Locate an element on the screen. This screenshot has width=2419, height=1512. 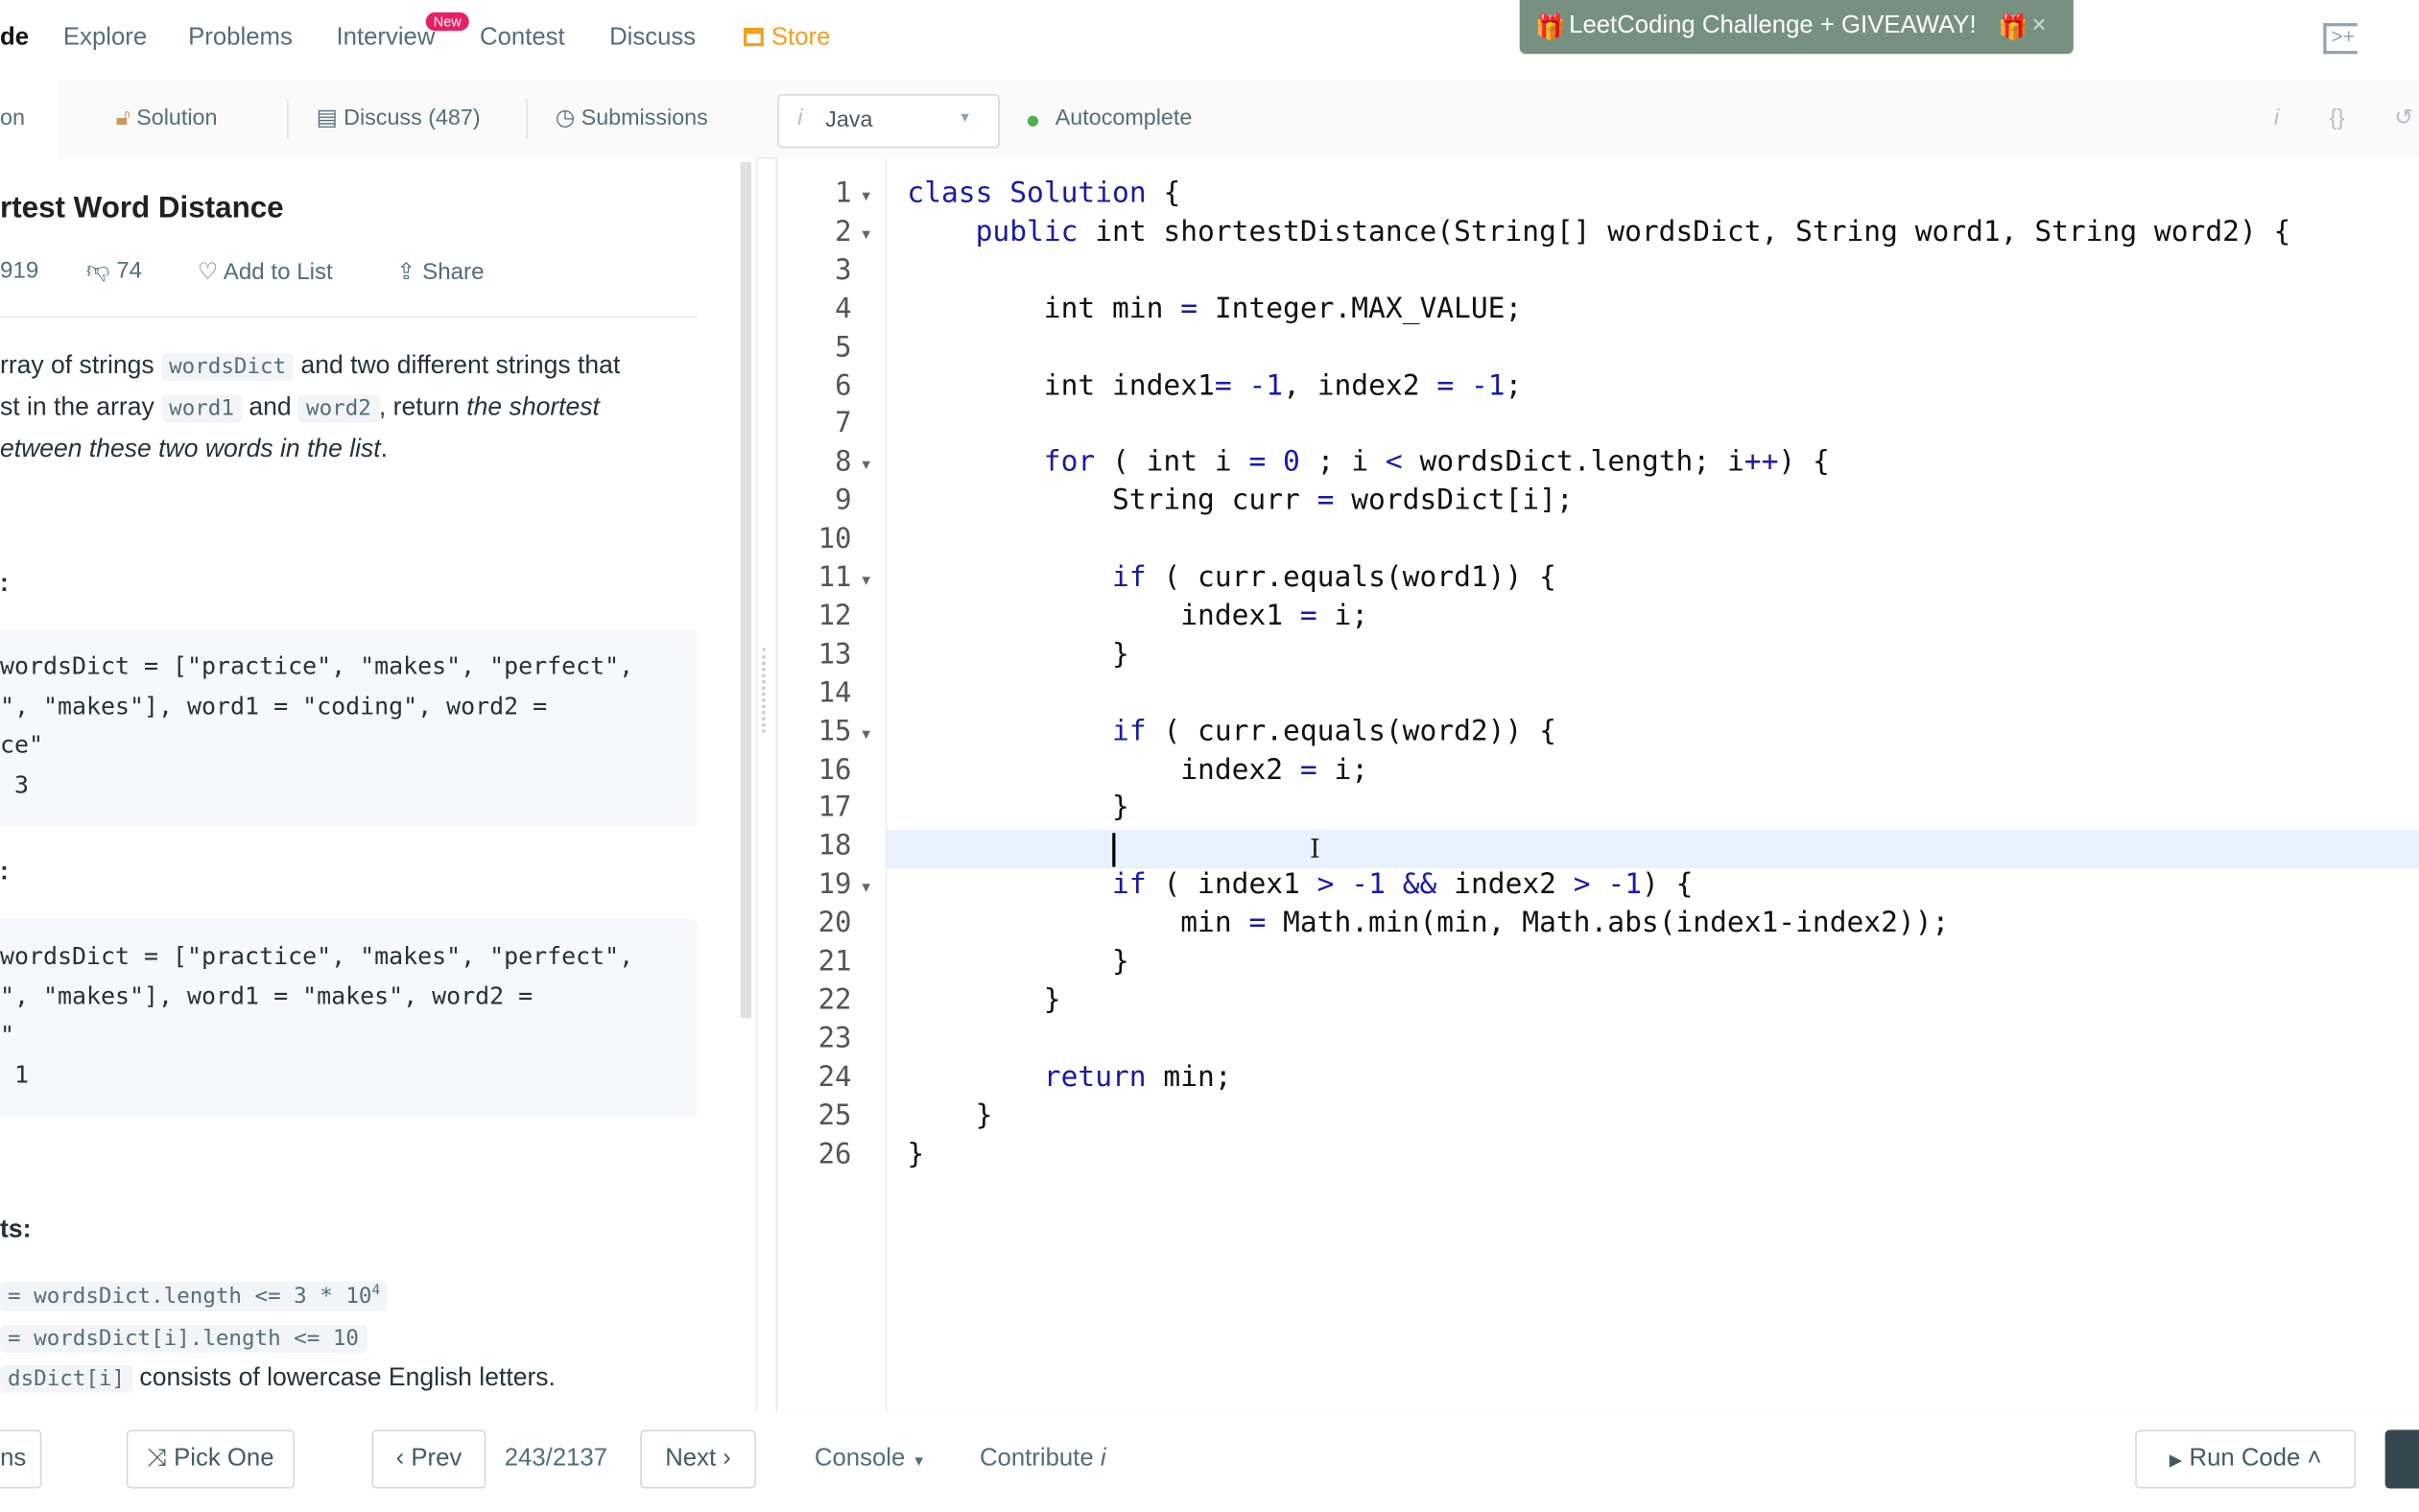
dislikes-count: 74 is located at coordinates (129, 270).